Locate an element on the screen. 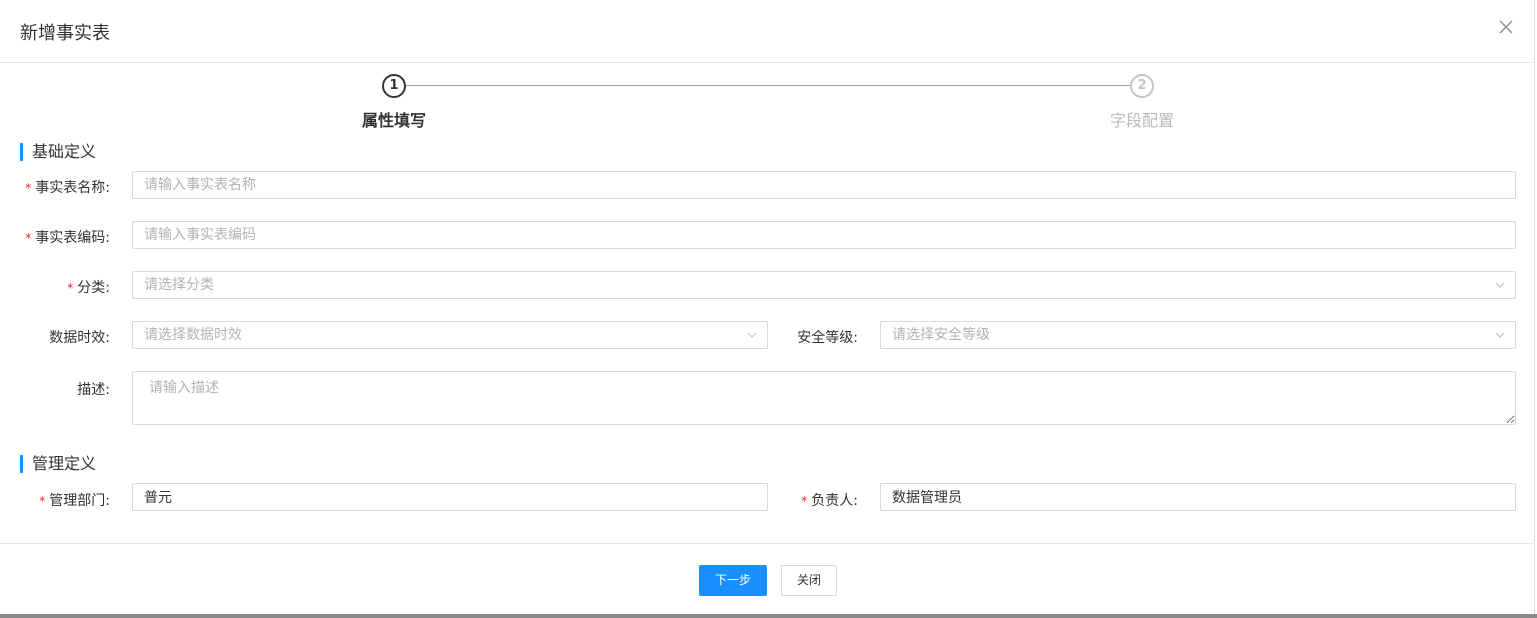  step-2-icon: 2 is located at coordinates (1142, 86).